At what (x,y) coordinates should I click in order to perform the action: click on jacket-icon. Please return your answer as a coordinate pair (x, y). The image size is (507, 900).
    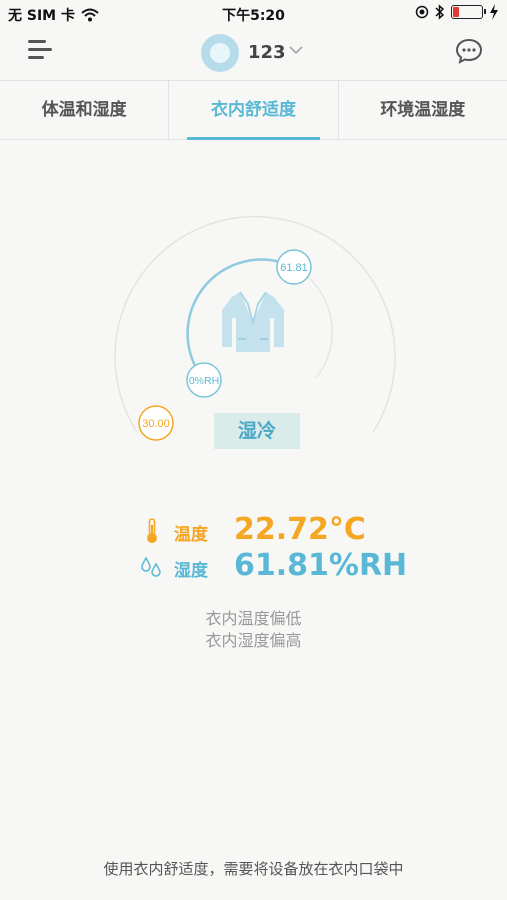
    Looking at the image, I should click on (253, 321).